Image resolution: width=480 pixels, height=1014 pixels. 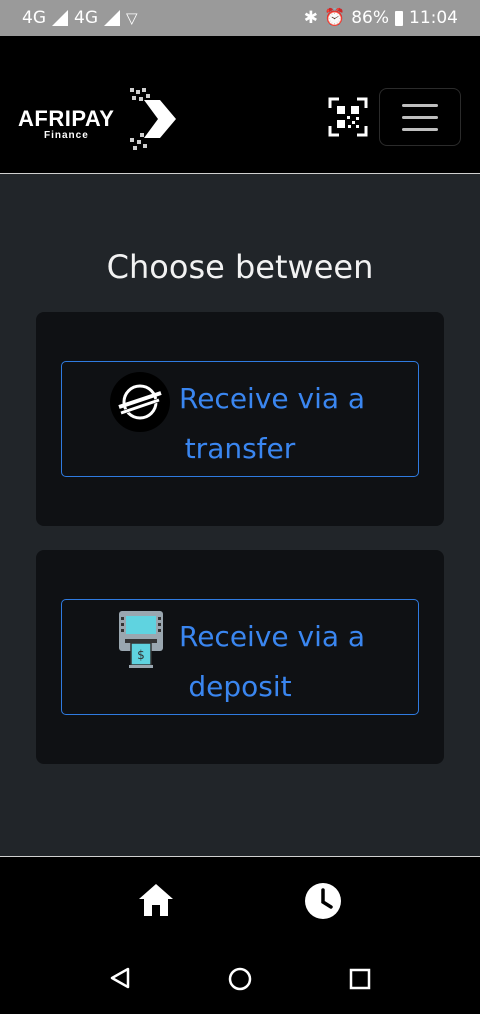 I want to click on wifi-icon: ▽, so click(x=132, y=18).